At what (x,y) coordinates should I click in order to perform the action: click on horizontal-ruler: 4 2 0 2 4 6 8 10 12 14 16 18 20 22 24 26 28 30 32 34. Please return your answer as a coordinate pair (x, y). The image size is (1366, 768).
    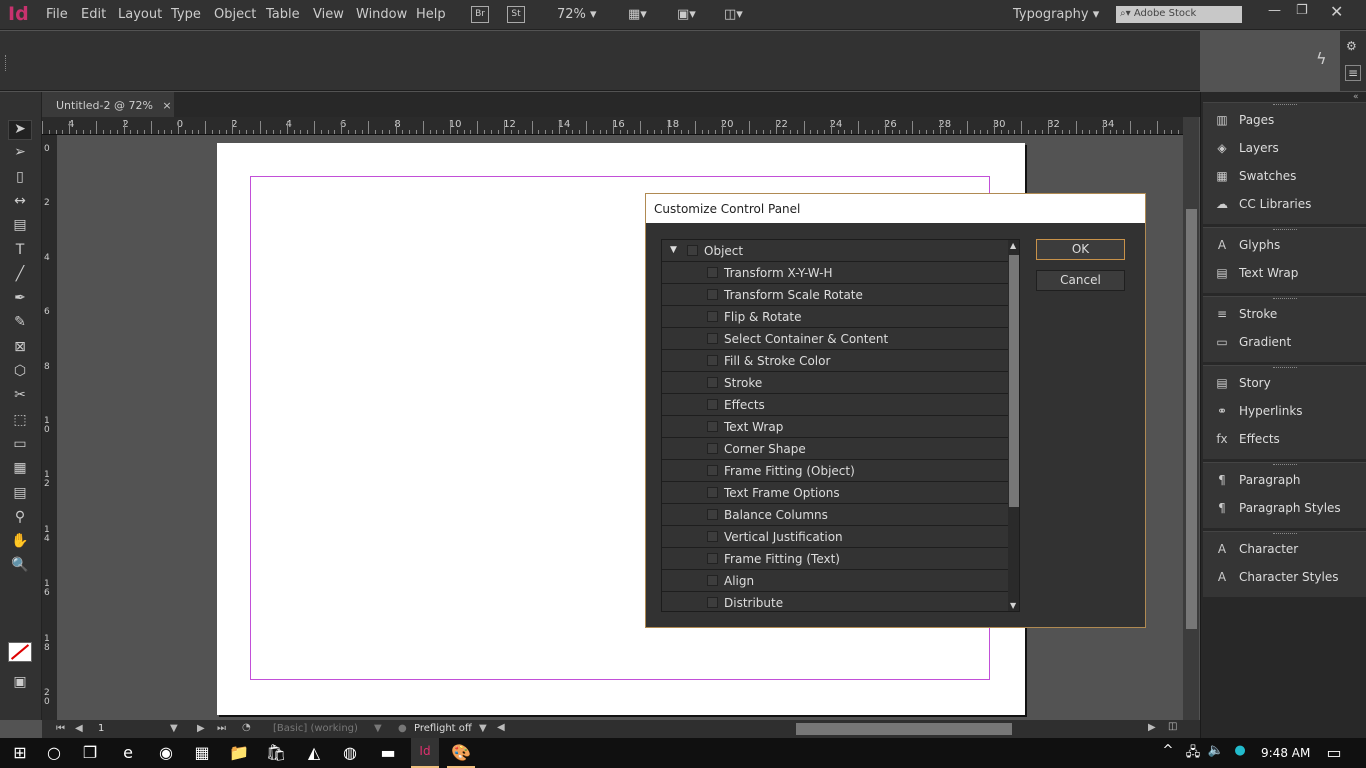
    Looking at the image, I should click on (612, 126).